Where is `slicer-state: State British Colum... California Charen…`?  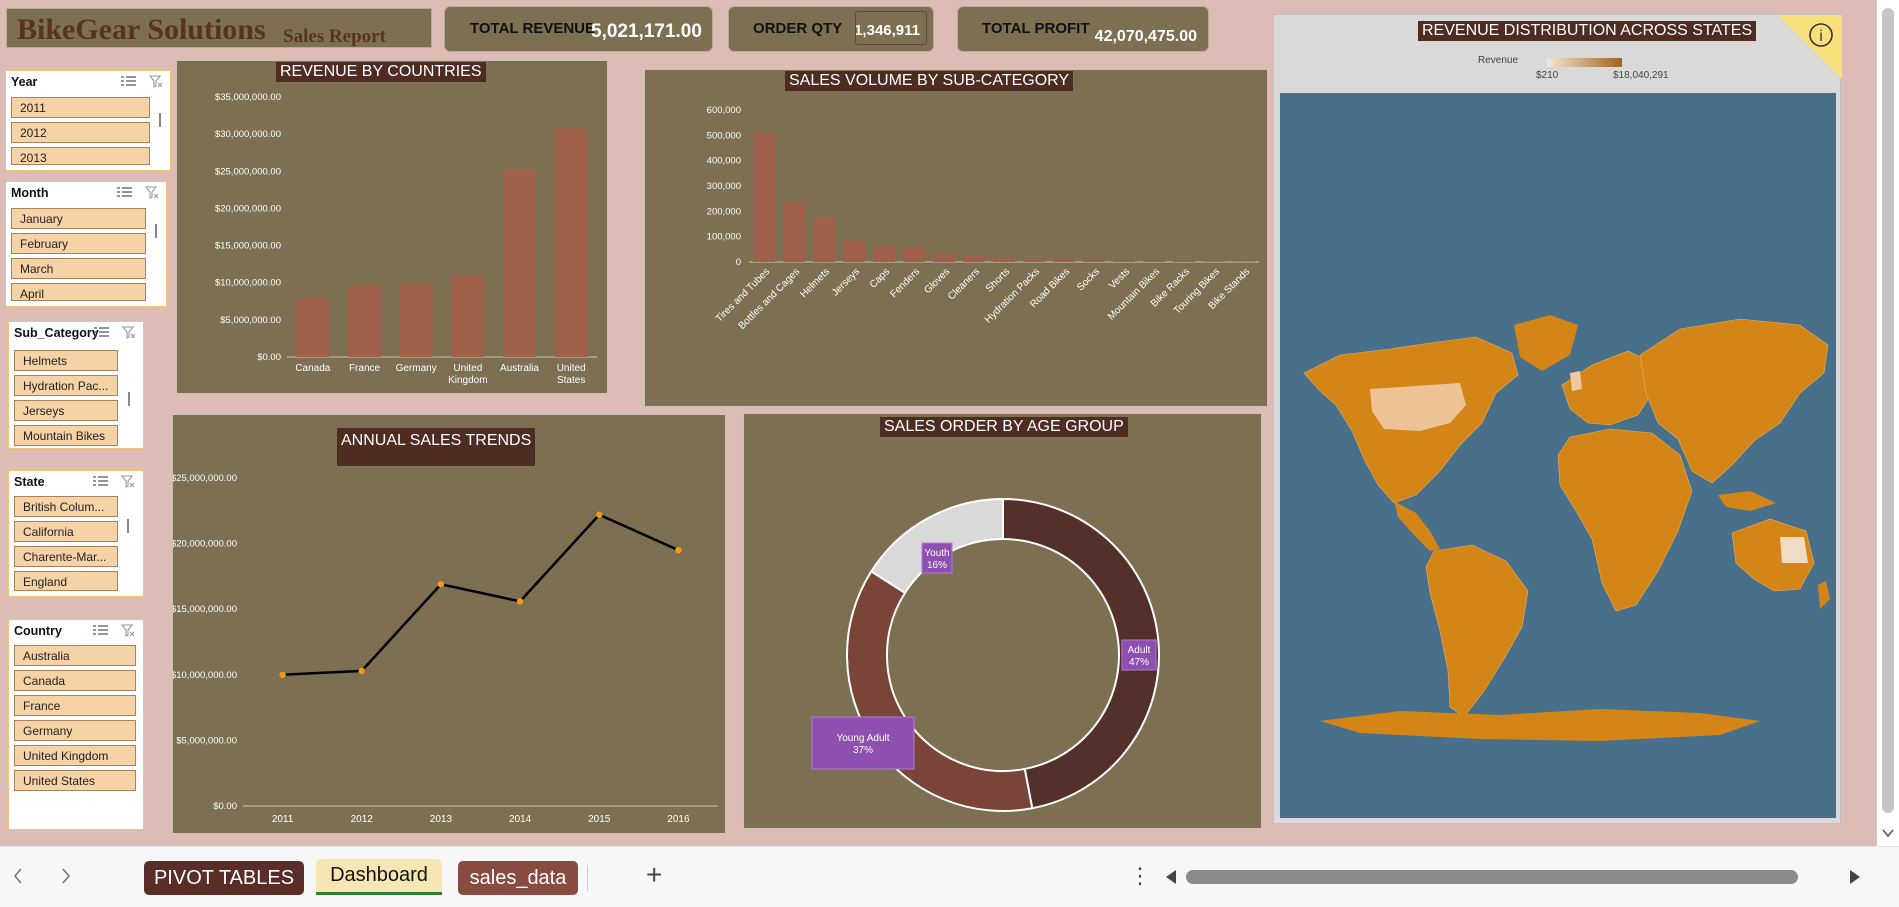 slicer-state: State British Colum... California Charen… is located at coordinates (76, 533).